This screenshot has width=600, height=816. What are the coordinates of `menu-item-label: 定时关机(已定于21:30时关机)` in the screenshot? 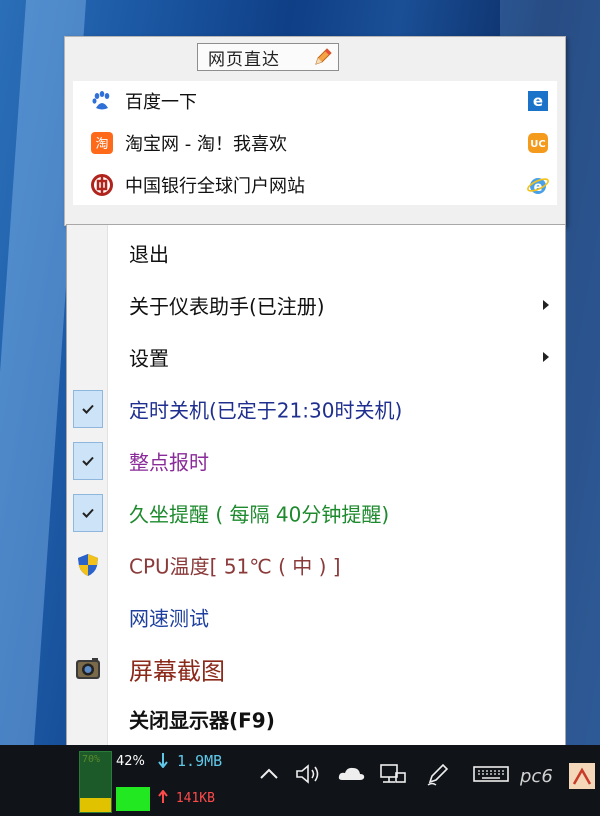 It's located at (266, 410).